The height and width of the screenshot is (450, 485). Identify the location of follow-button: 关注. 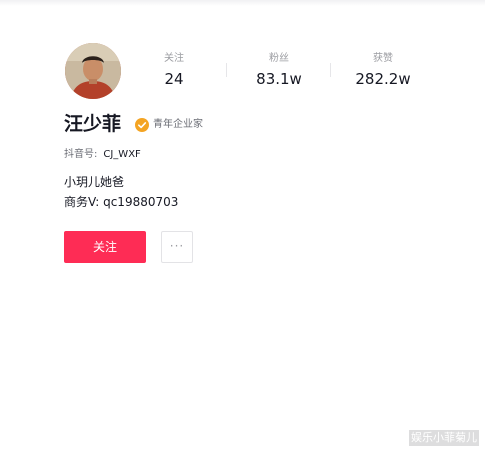
(105, 247).